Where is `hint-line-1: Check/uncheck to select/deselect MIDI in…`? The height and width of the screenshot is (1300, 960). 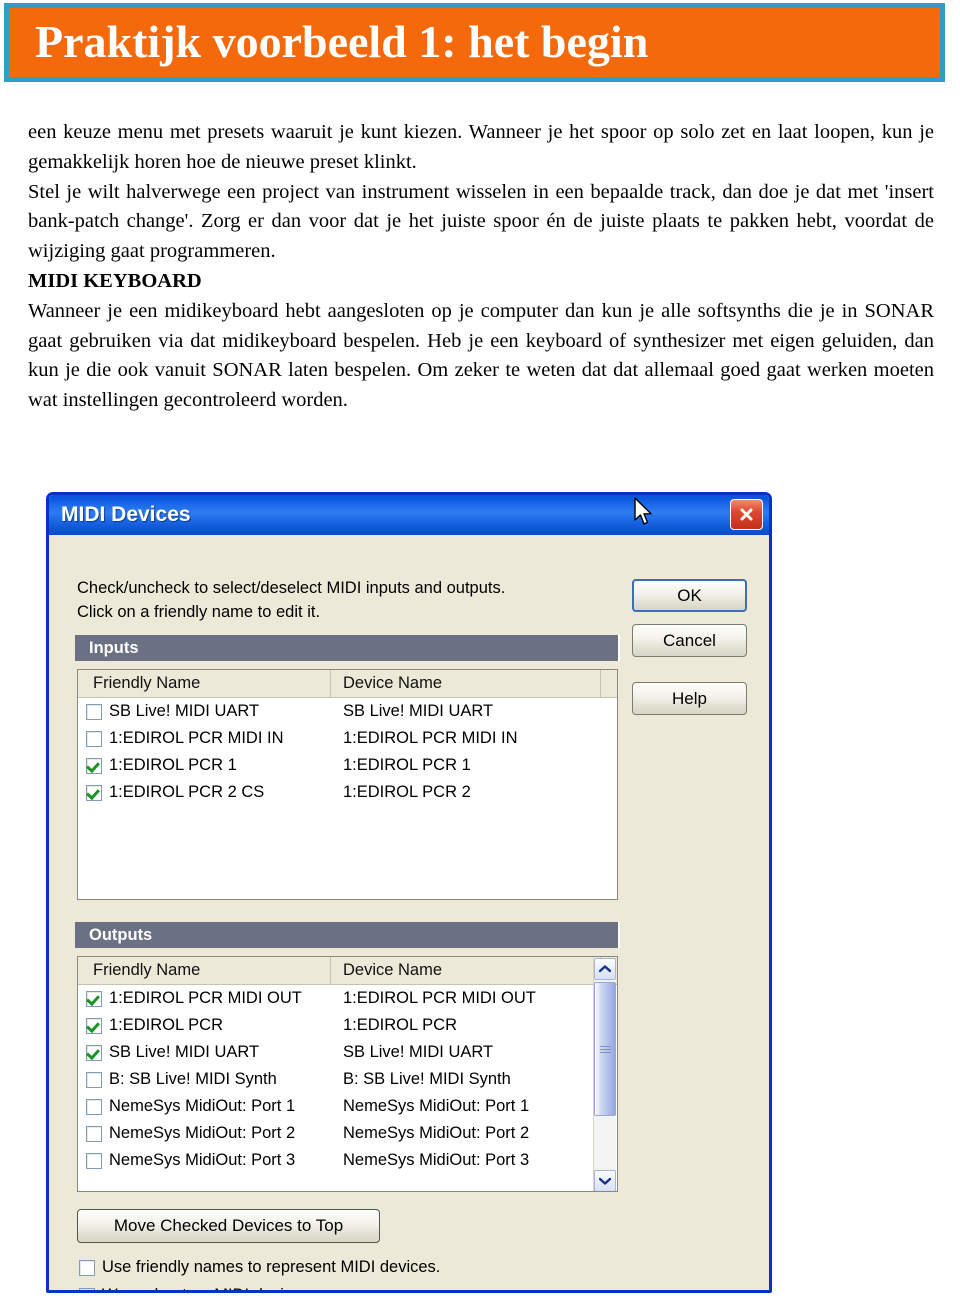 hint-line-1: Check/uncheck to select/deselect MIDI in… is located at coordinates (291, 588).